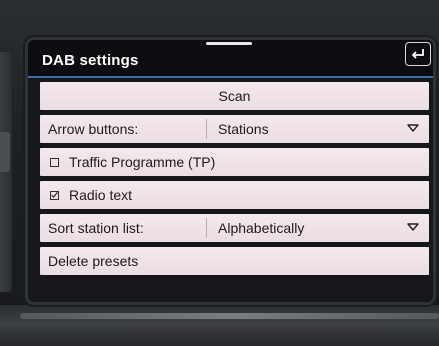  What do you see at coordinates (101, 195) in the screenshot?
I see `radio-text-label: Radio text` at bounding box center [101, 195].